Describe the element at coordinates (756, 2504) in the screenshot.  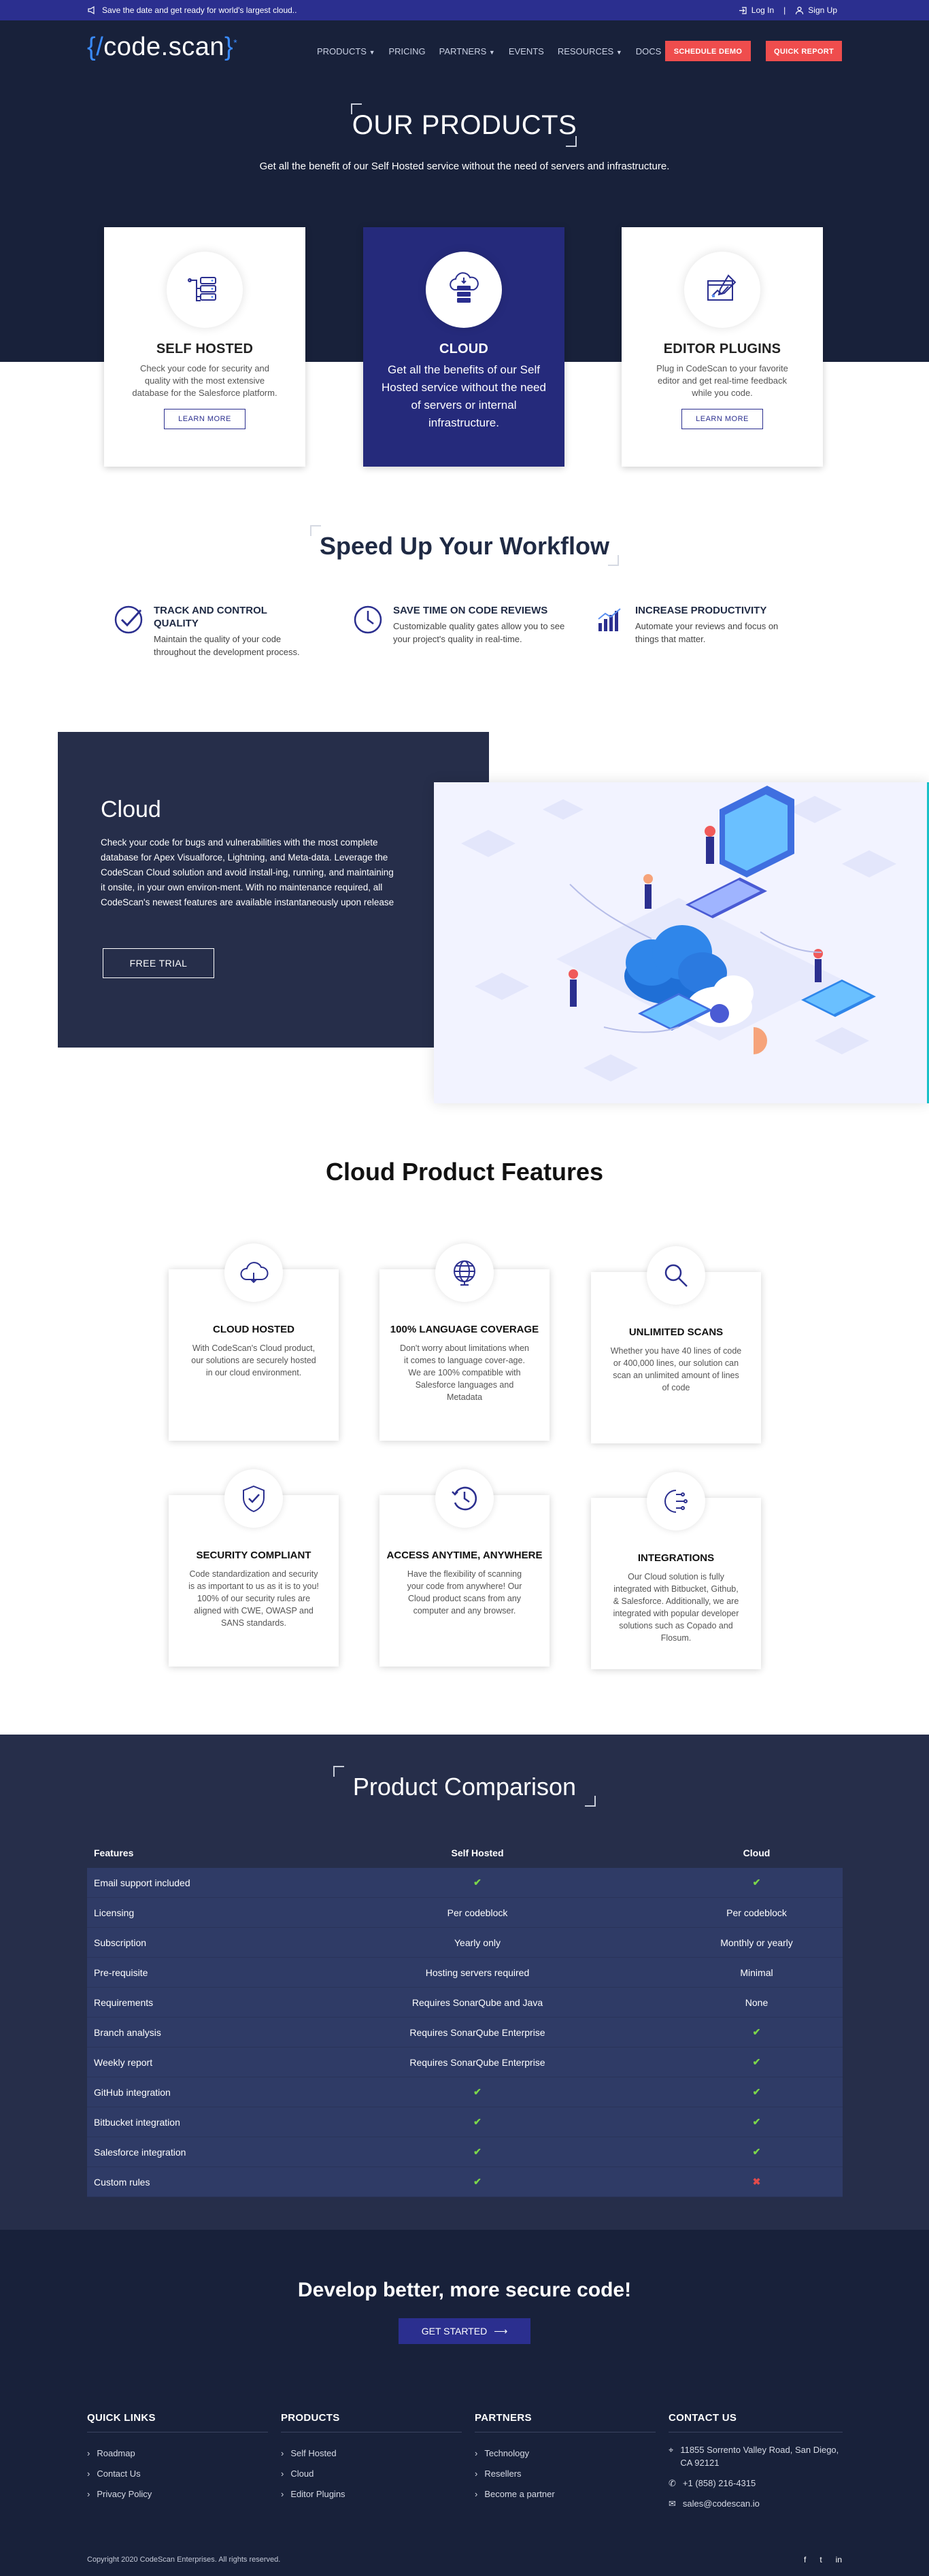
I see `footer-email: ✉ sales@codescan.io` at that location.